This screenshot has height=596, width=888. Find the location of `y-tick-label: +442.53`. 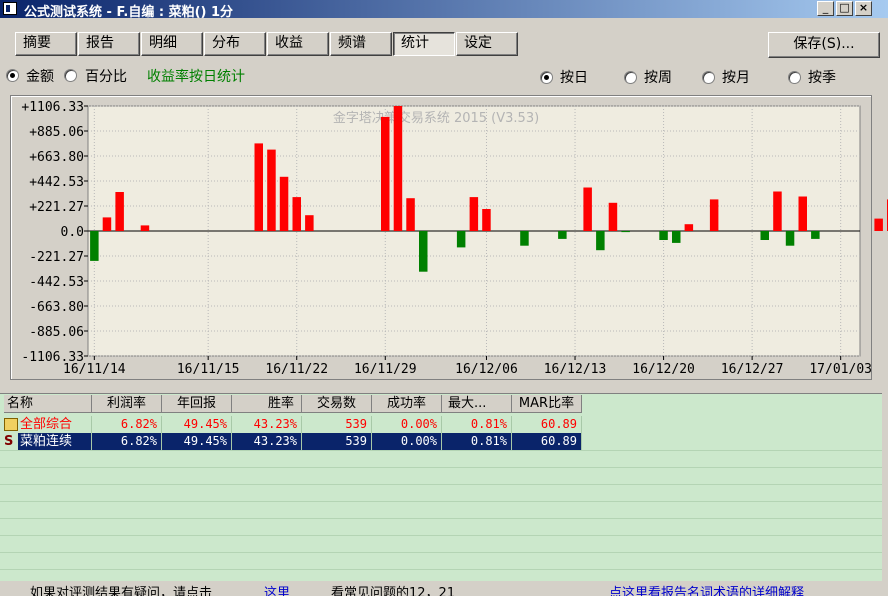

y-tick-label: +442.53 is located at coordinates (56, 182).